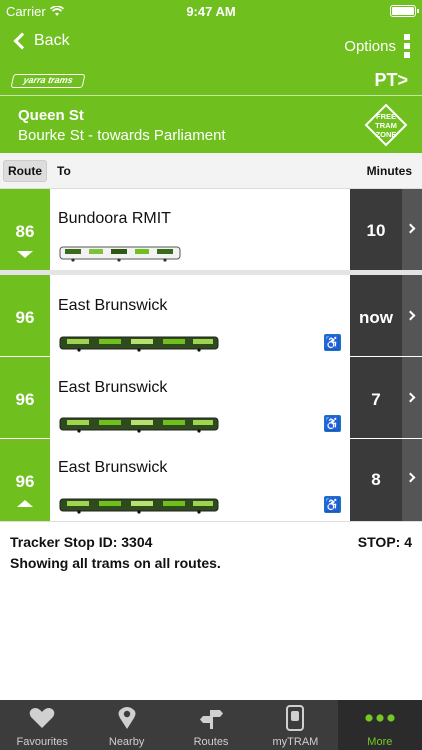 This screenshot has height=750, width=422. What do you see at coordinates (295, 742) in the screenshot?
I see `tab-label: myTRAM` at bounding box center [295, 742].